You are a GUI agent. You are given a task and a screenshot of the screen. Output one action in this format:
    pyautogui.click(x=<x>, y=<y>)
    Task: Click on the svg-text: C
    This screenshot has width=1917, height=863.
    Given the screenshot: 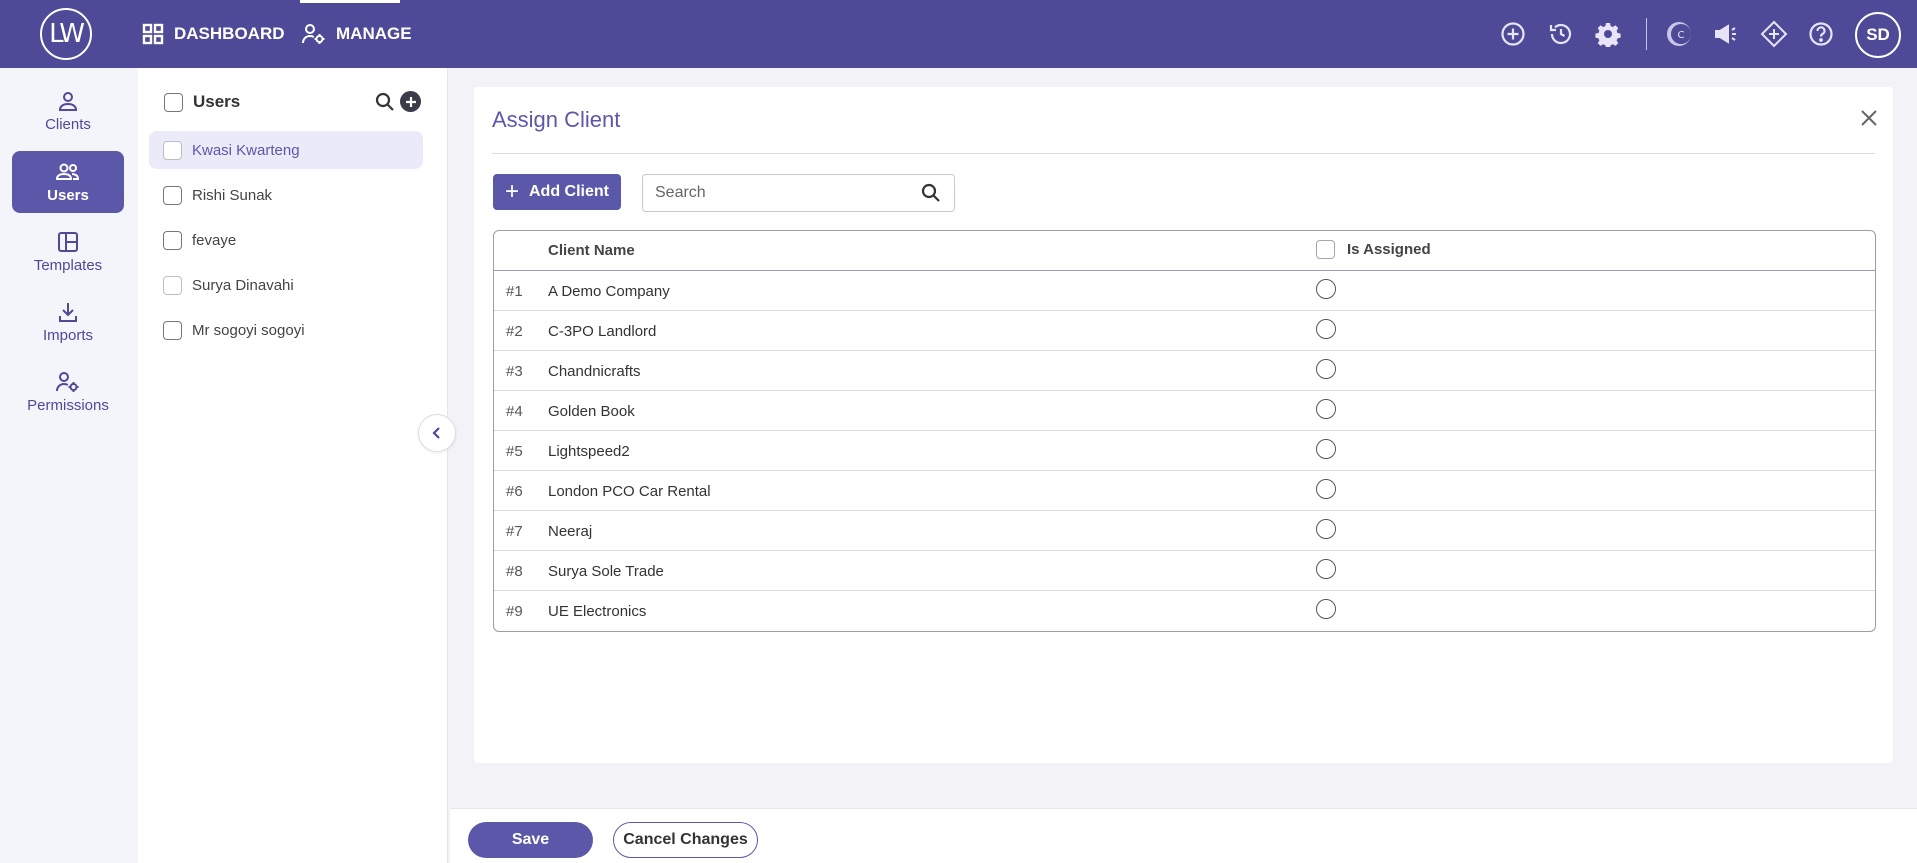 What is the action you would take?
    pyautogui.click(x=1681, y=35)
    